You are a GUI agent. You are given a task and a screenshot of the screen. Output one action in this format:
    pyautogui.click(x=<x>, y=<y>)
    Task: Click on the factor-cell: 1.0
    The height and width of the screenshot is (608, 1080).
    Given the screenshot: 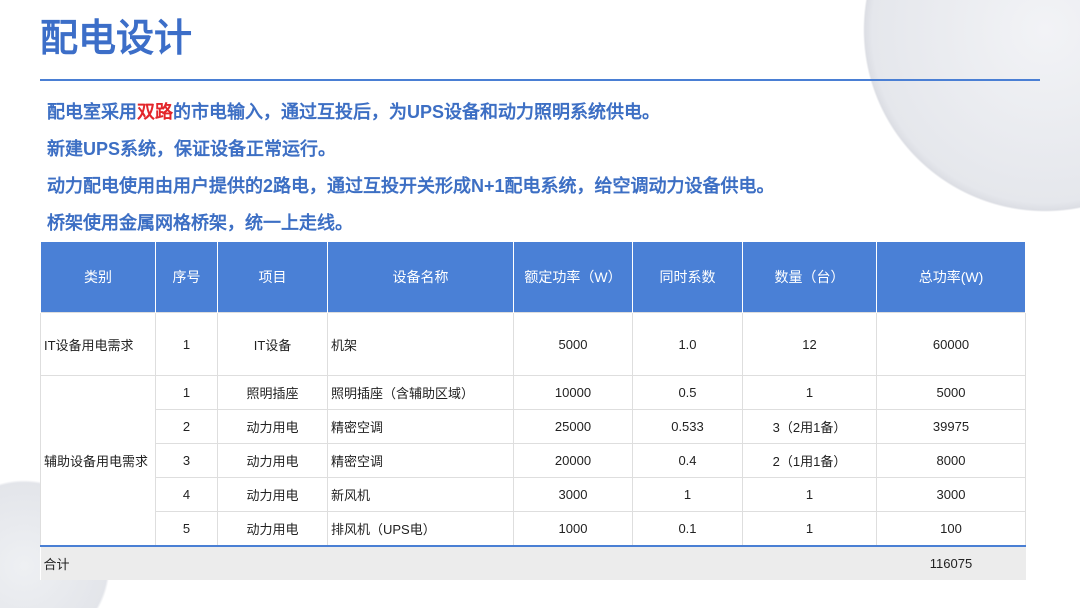 What is the action you would take?
    pyautogui.click(x=687, y=344)
    